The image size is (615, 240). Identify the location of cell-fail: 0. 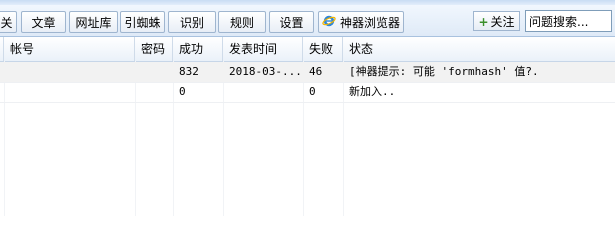
(312, 91).